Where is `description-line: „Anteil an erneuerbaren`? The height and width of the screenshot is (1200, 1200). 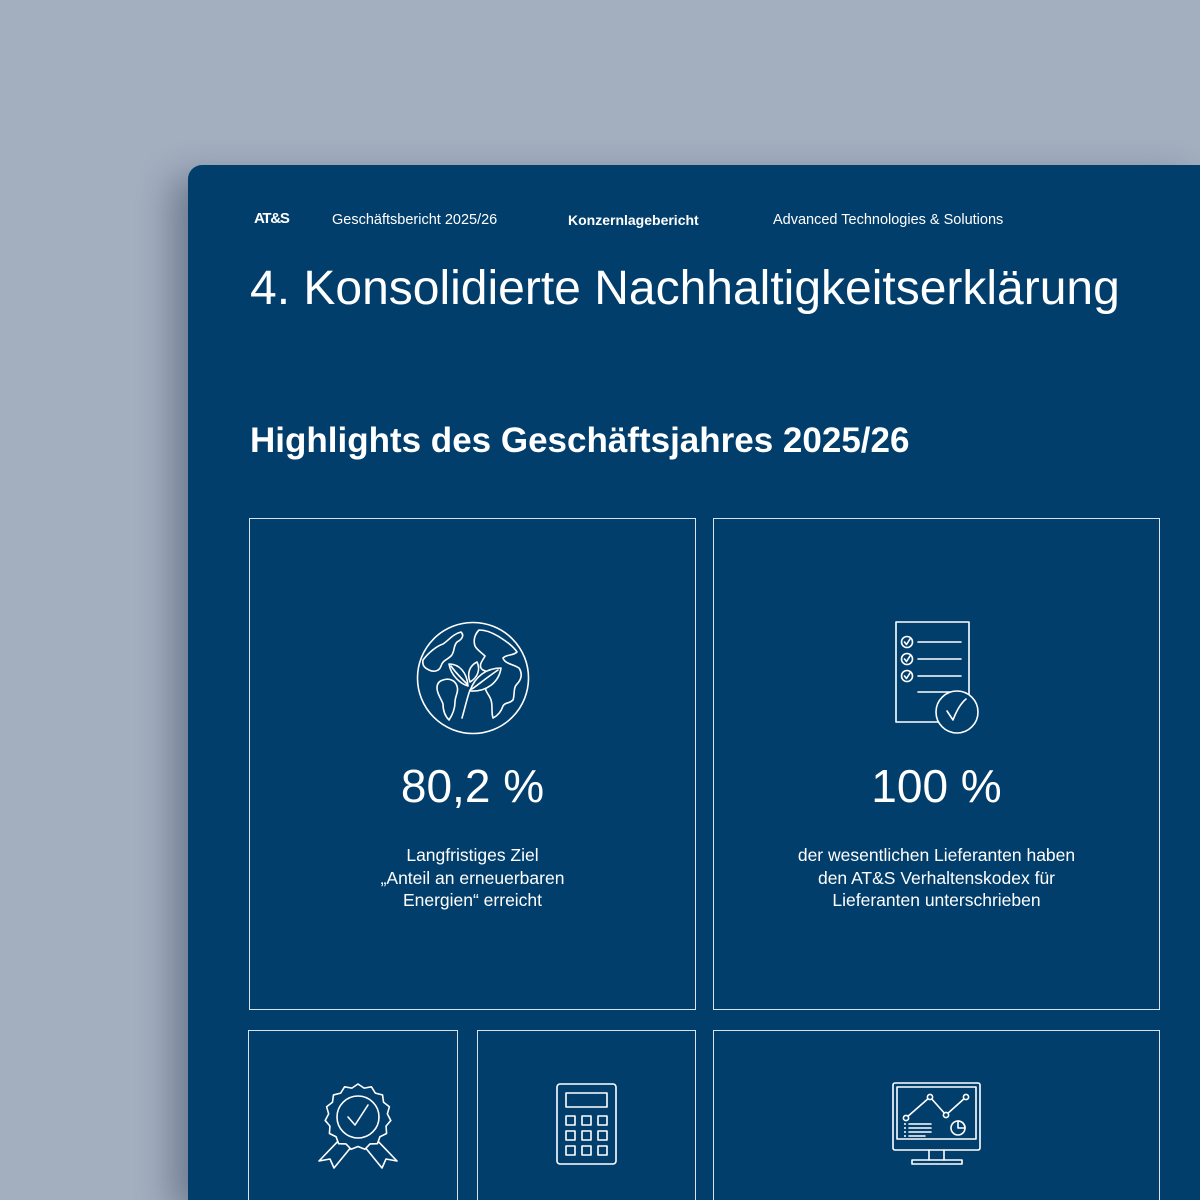
description-line: „Anteil an erneuerbaren is located at coordinates (472, 877).